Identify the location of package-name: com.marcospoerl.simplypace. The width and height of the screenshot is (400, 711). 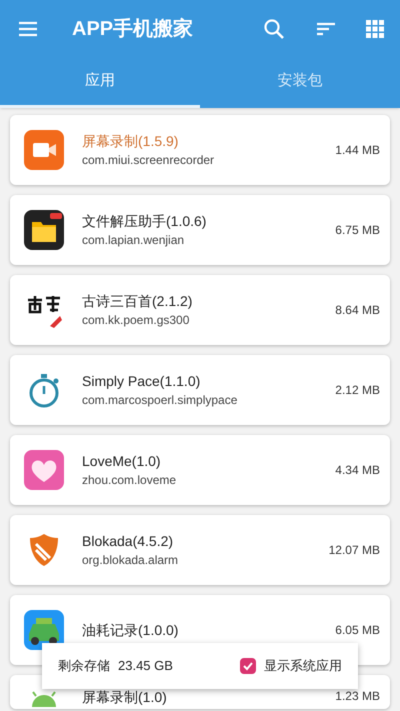
(160, 400).